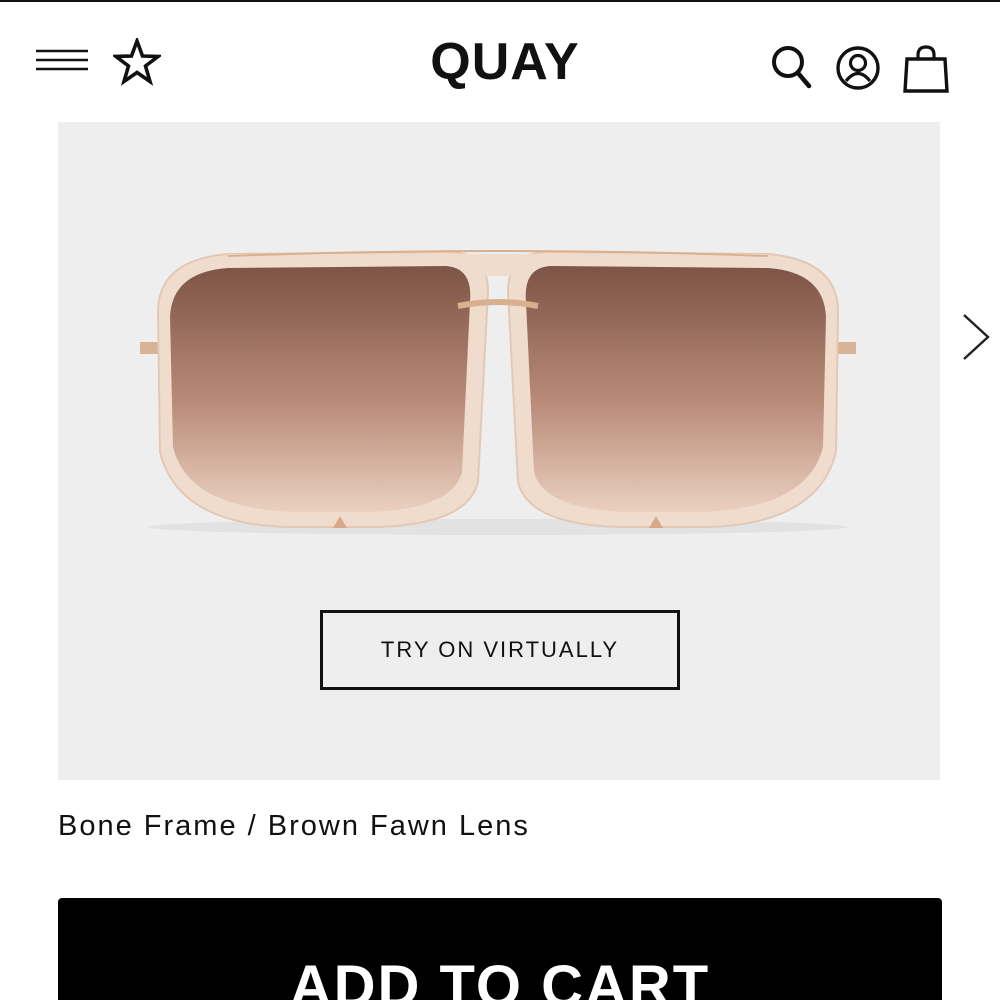  Describe the element at coordinates (500, 949) in the screenshot. I see `add-to-cart-button: ADD TO CART` at that location.